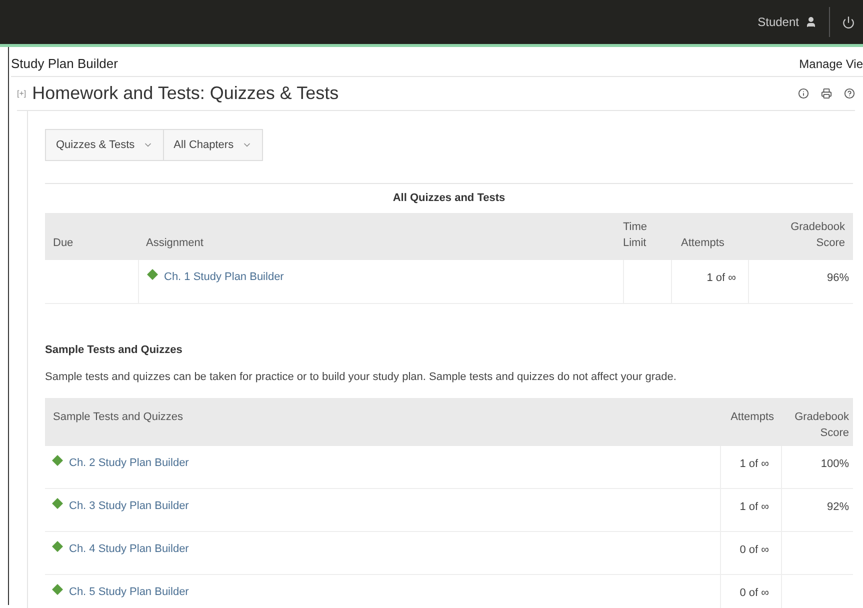 Image resolution: width=863 pixels, height=608 pixels. Describe the element at coordinates (834, 464) in the screenshot. I see `score-value: 100%` at that location.